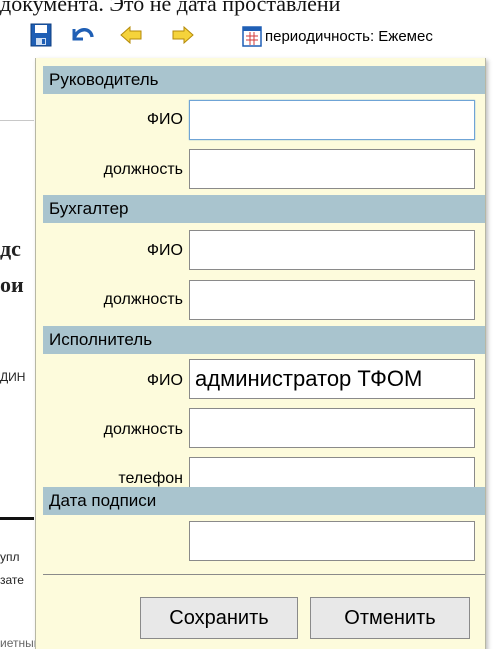 This screenshot has width=493, height=649. What do you see at coordinates (264, 574) in the screenshot?
I see `divider` at bounding box center [264, 574].